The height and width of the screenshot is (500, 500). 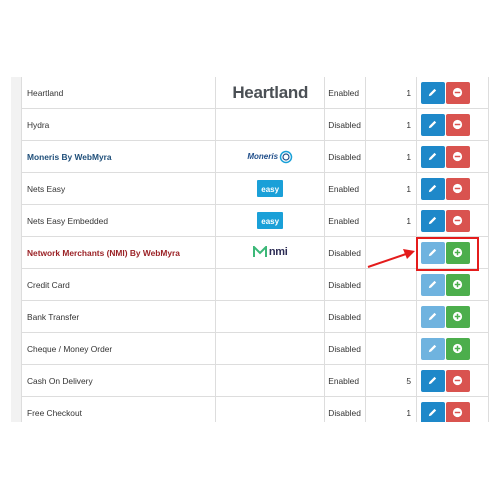 What do you see at coordinates (53, 316) in the screenshot?
I see `payment-name: Bank Transfer` at bounding box center [53, 316].